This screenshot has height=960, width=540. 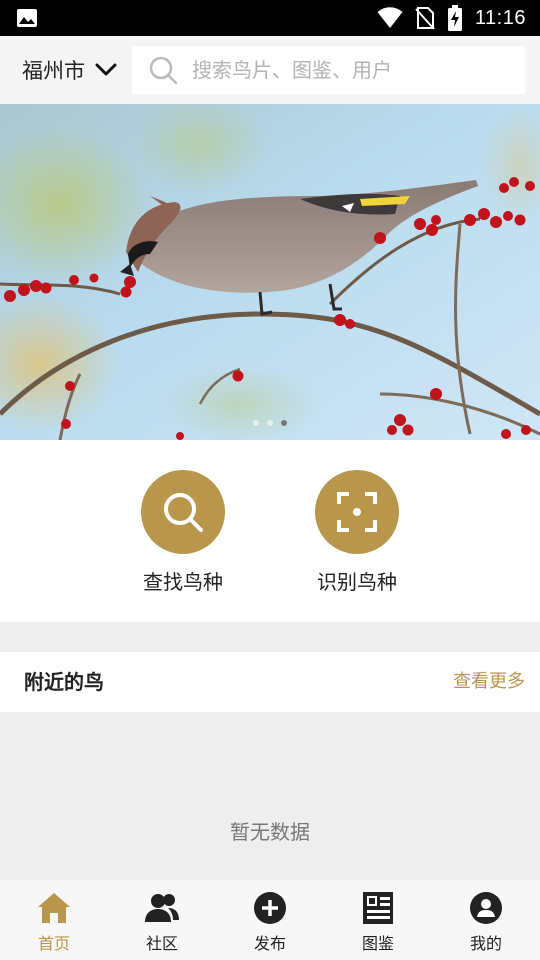 I want to click on community-icon, so click(x=162, y=908).